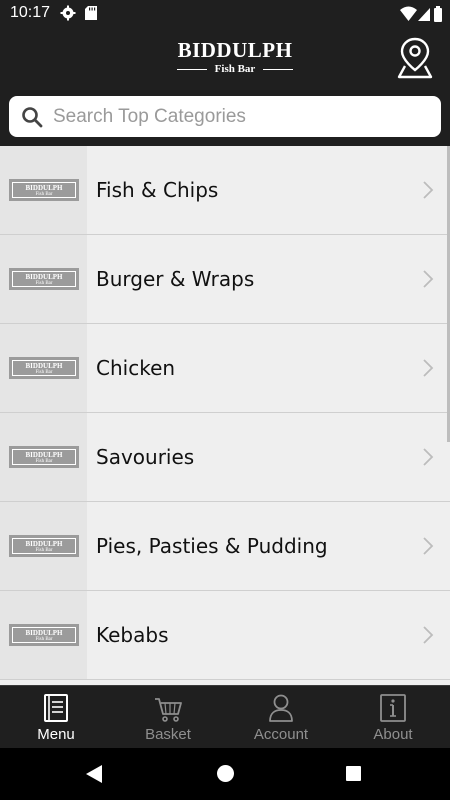 The height and width of the screenshot is (800, 450). What do you see at coordinates (393, 734) in the screenshot?
I see `tab-label: About` at bounding box center [393, 734].